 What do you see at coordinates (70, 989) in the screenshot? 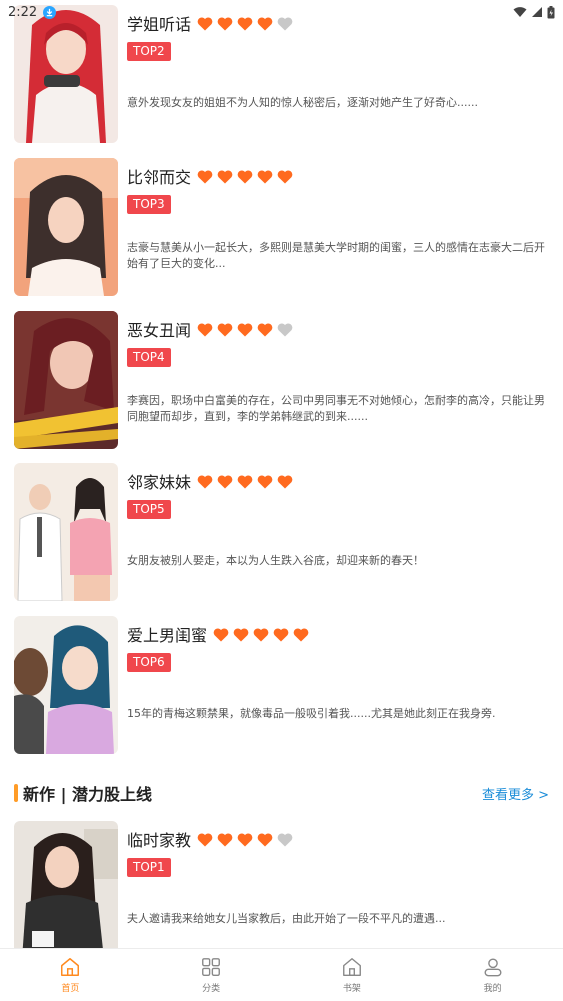
I see `tab-label: 首页` at bounding box center [70, 989].